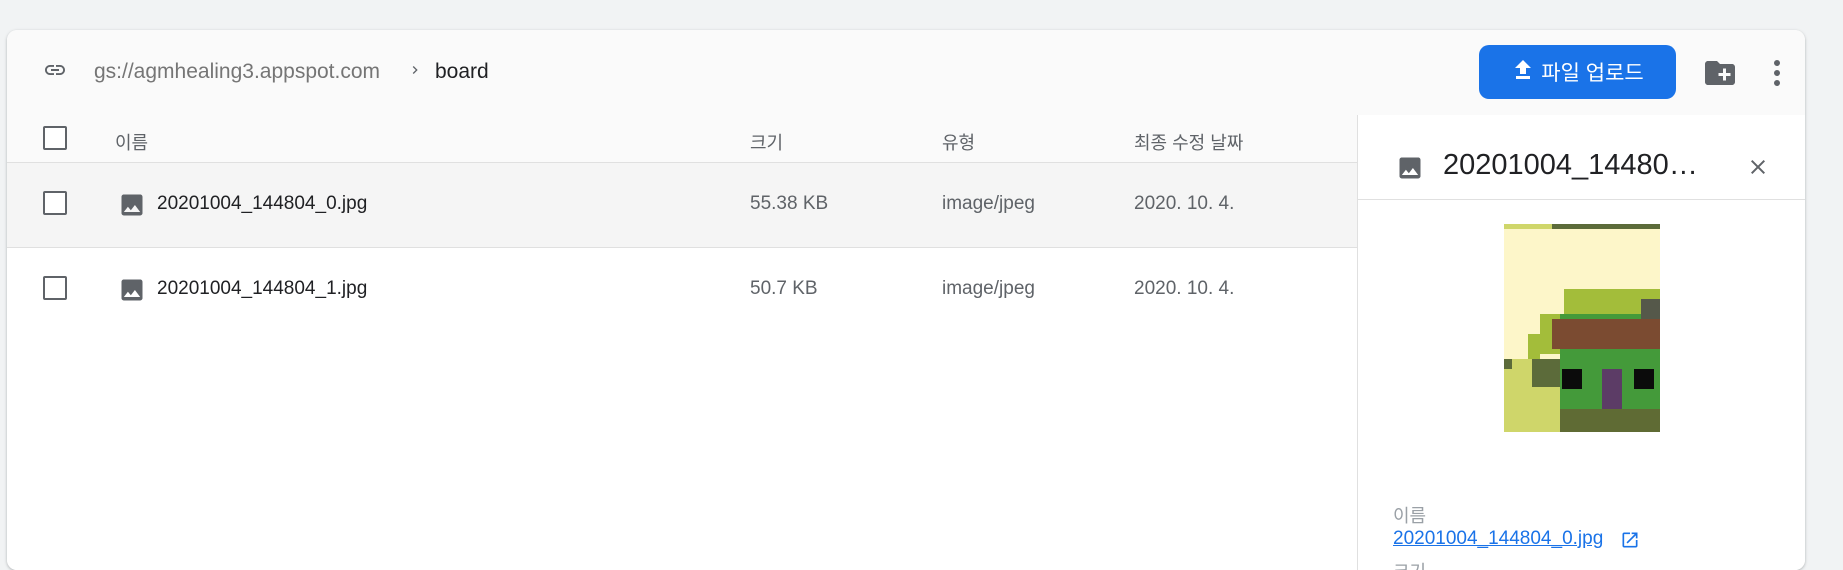  What do you see at coordinates (789, 203) in the screenshot?
I see `file-size: 55.38 KB` at bounding box center [789, 203].